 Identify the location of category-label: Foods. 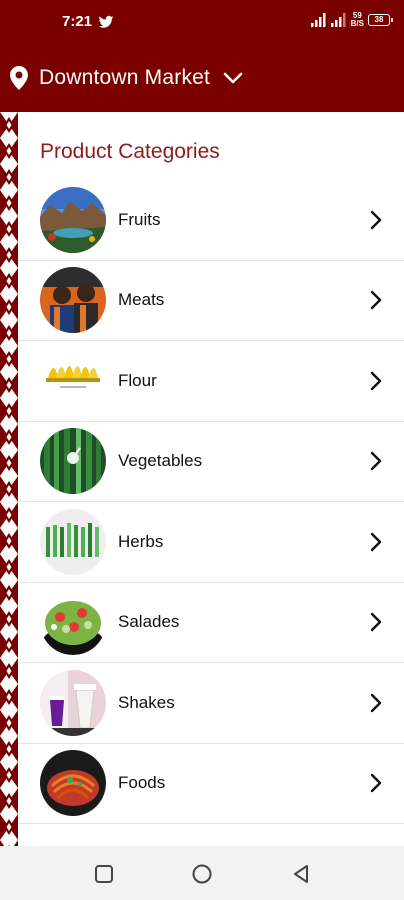
(142, 783).